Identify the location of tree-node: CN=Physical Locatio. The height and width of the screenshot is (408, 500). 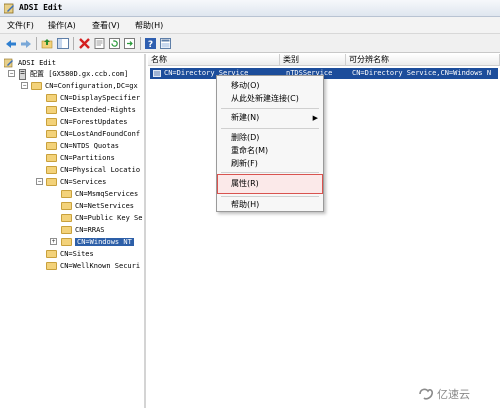
(93, 170).